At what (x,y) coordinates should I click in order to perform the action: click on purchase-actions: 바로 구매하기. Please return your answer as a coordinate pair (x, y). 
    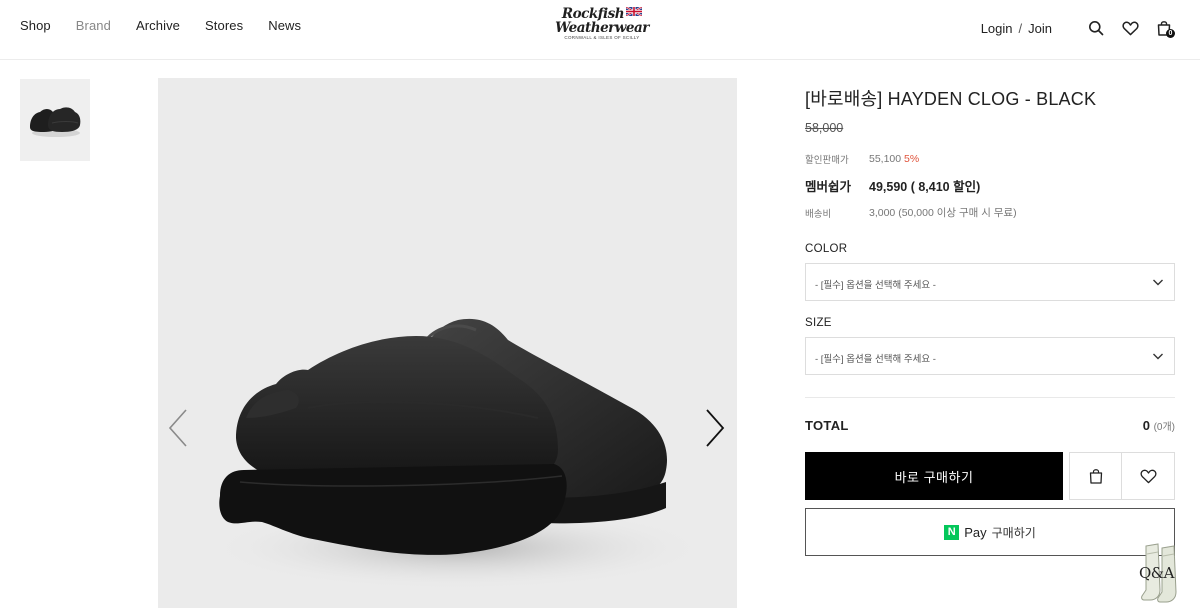
    Looking at the image, I should click on (990, 476).